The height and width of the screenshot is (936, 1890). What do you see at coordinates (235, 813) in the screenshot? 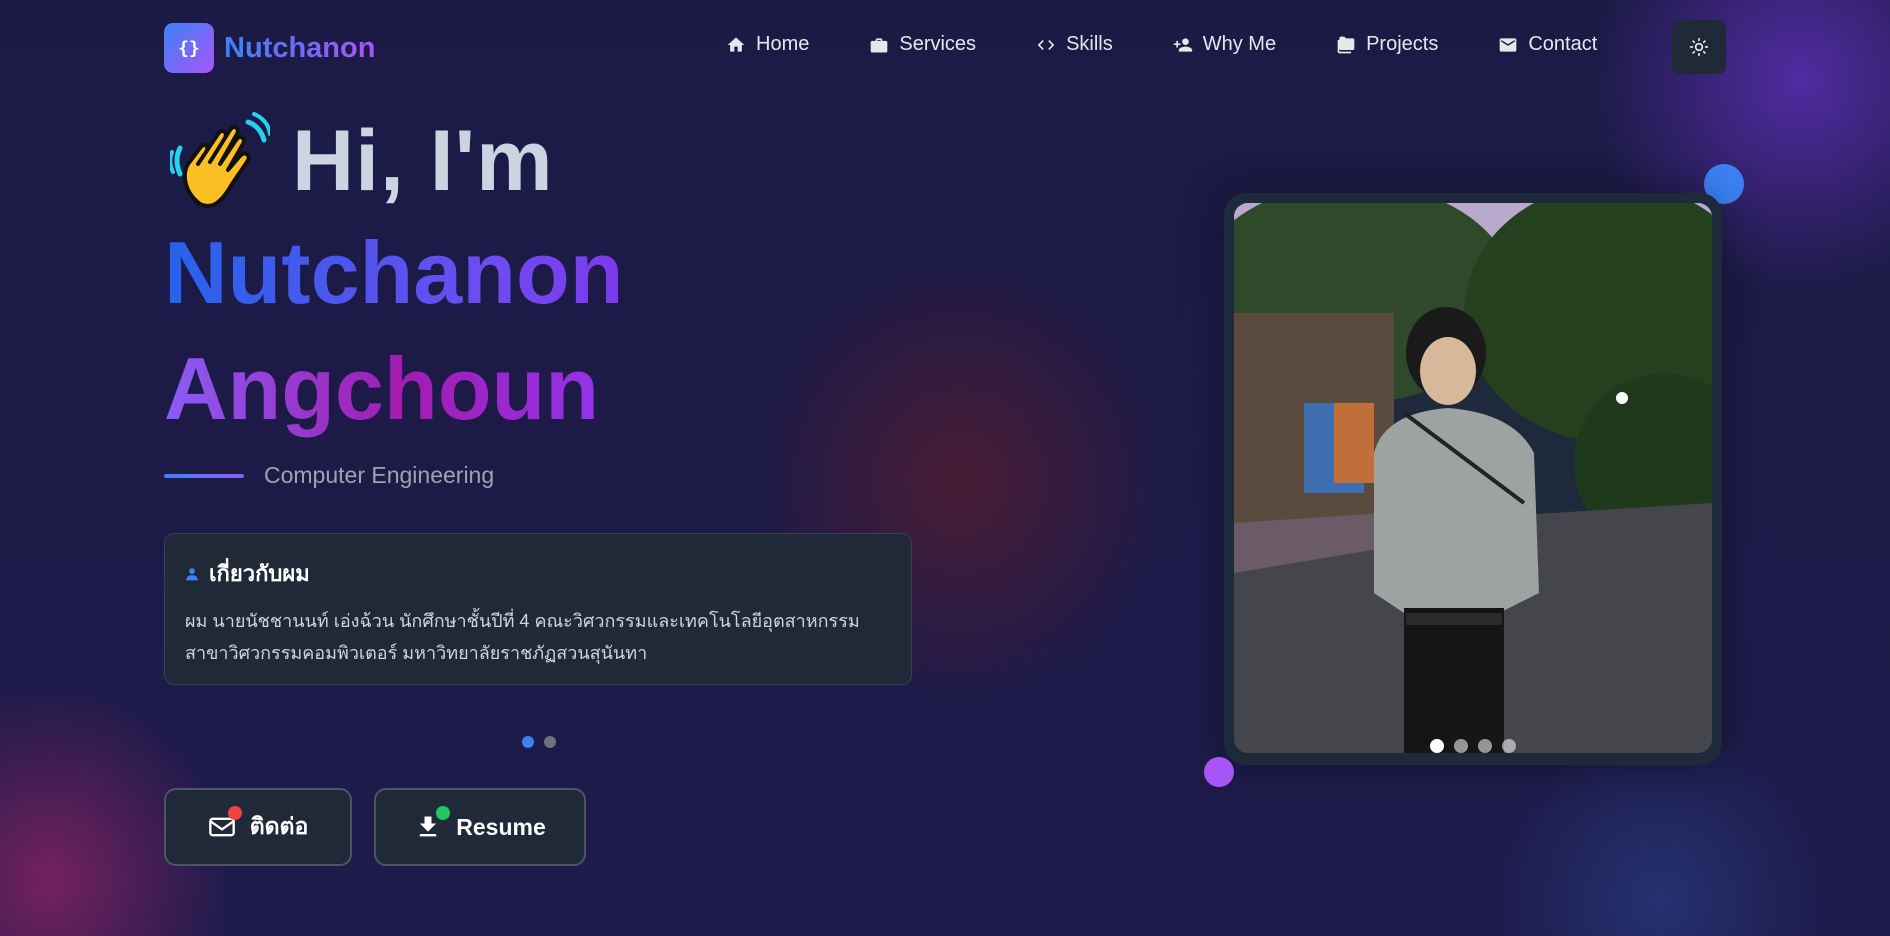
I see `notification-dot` at bounding box center [235, 813].